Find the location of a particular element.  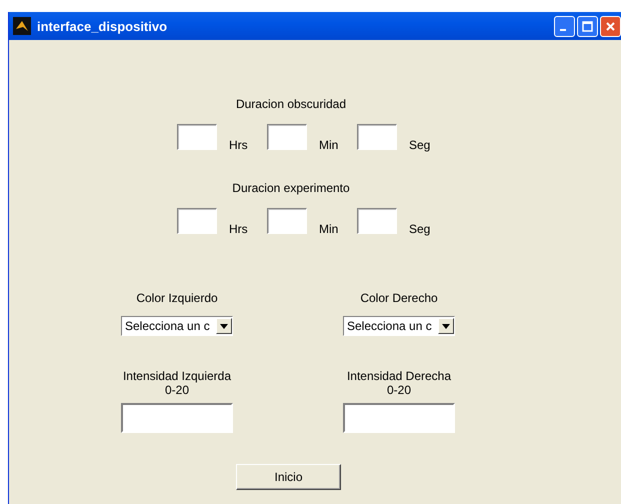

group-title: Duracion obscuridad is located at coordinates (291, 104).